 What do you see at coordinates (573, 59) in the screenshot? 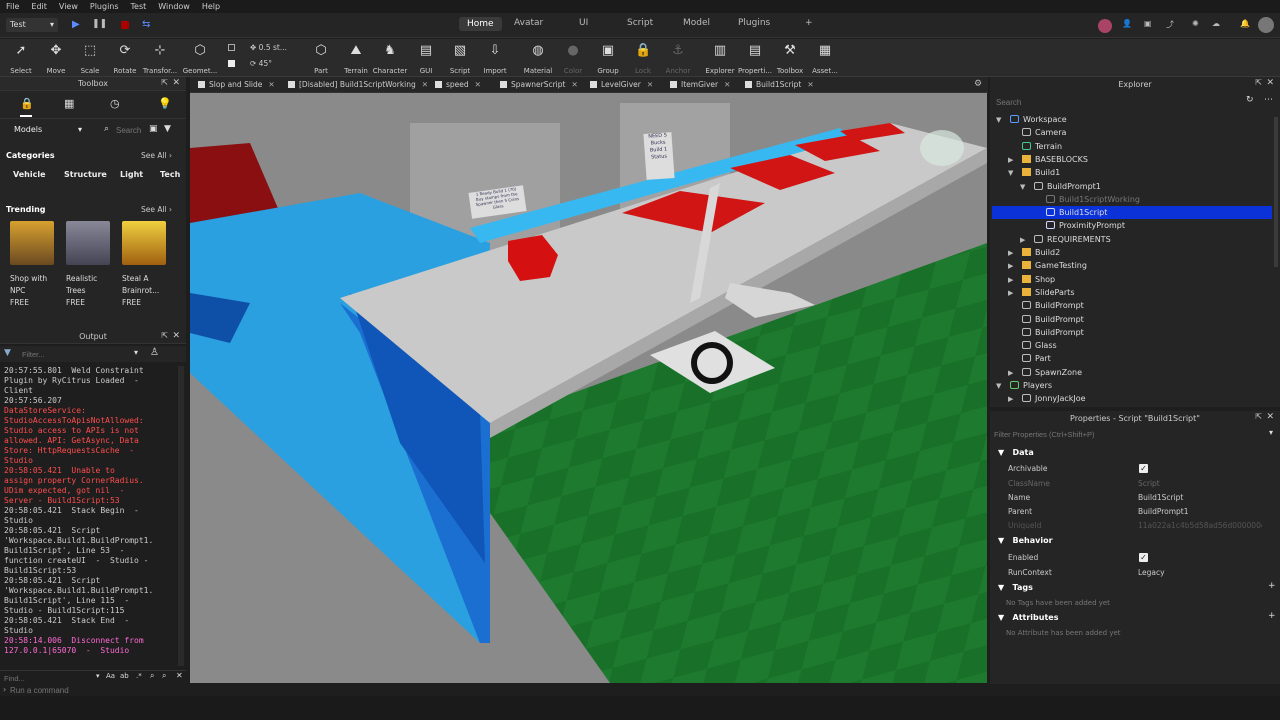
I see `tool-color: ● Color` at bounding box center [573, 59].